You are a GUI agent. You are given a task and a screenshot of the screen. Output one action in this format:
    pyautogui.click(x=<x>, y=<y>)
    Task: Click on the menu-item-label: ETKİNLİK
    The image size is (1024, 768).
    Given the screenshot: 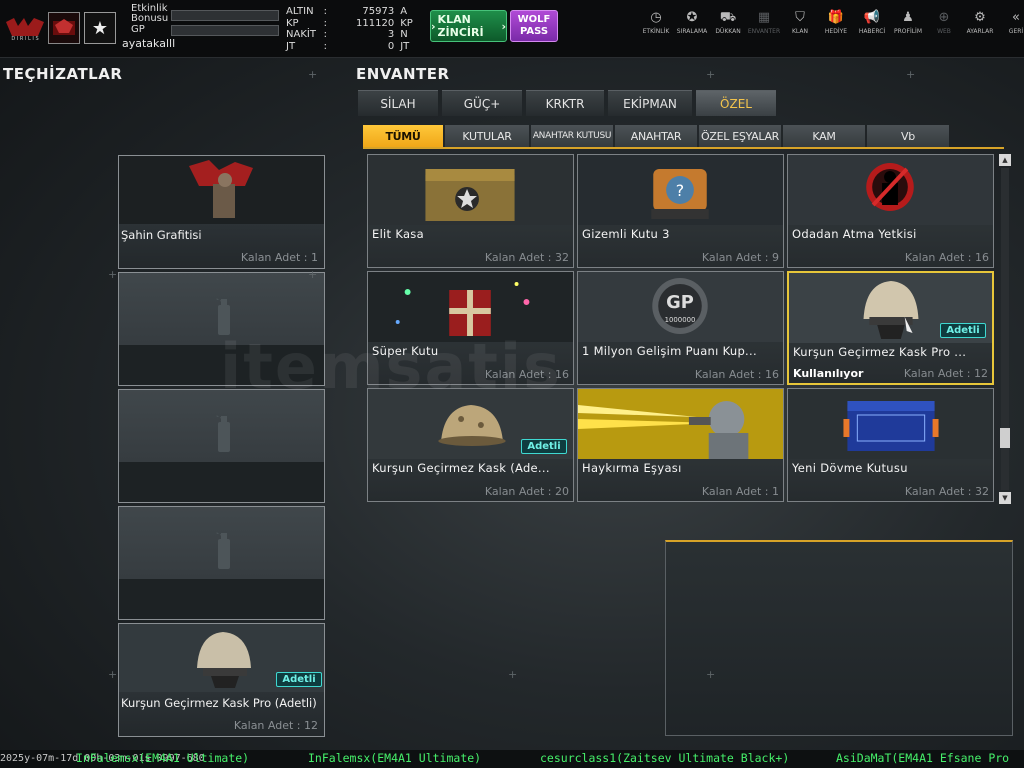 What is the action you would take?
    pyautogui.click(x=656, y=31)
    